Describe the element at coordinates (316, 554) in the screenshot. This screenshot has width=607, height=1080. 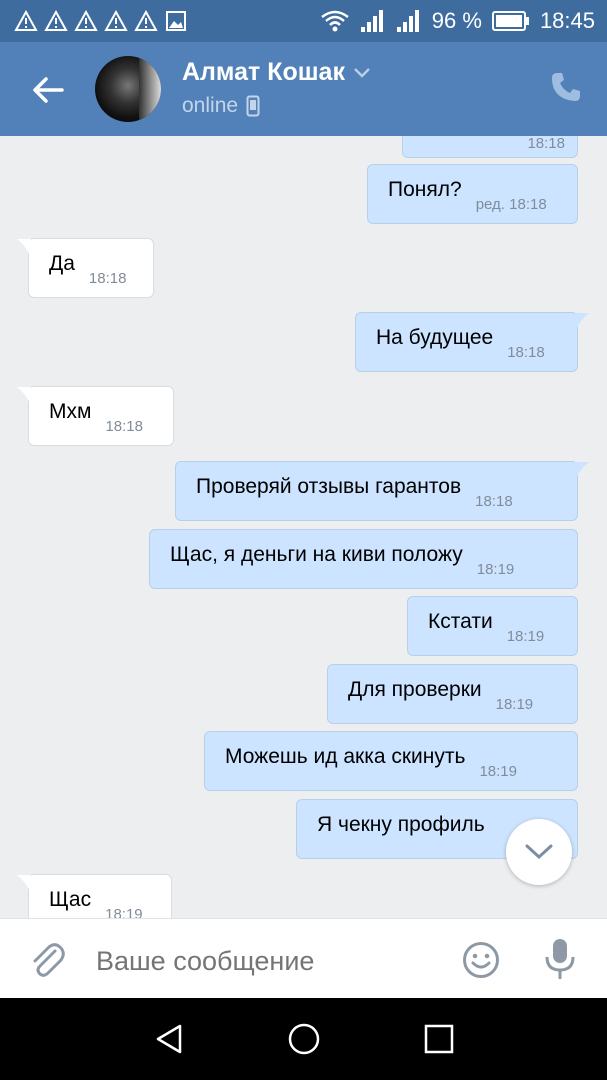
I see `message-text: Щас, я деньги на киви положу` at that location.